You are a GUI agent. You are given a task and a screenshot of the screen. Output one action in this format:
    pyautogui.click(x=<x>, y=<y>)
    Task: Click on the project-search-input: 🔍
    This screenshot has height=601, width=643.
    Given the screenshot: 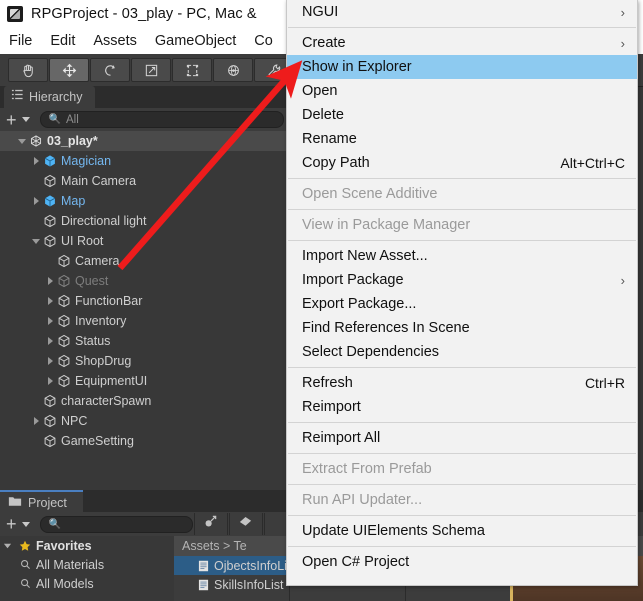 What is the action you would take?
    pyautogui.click(x=116, y=524)
    